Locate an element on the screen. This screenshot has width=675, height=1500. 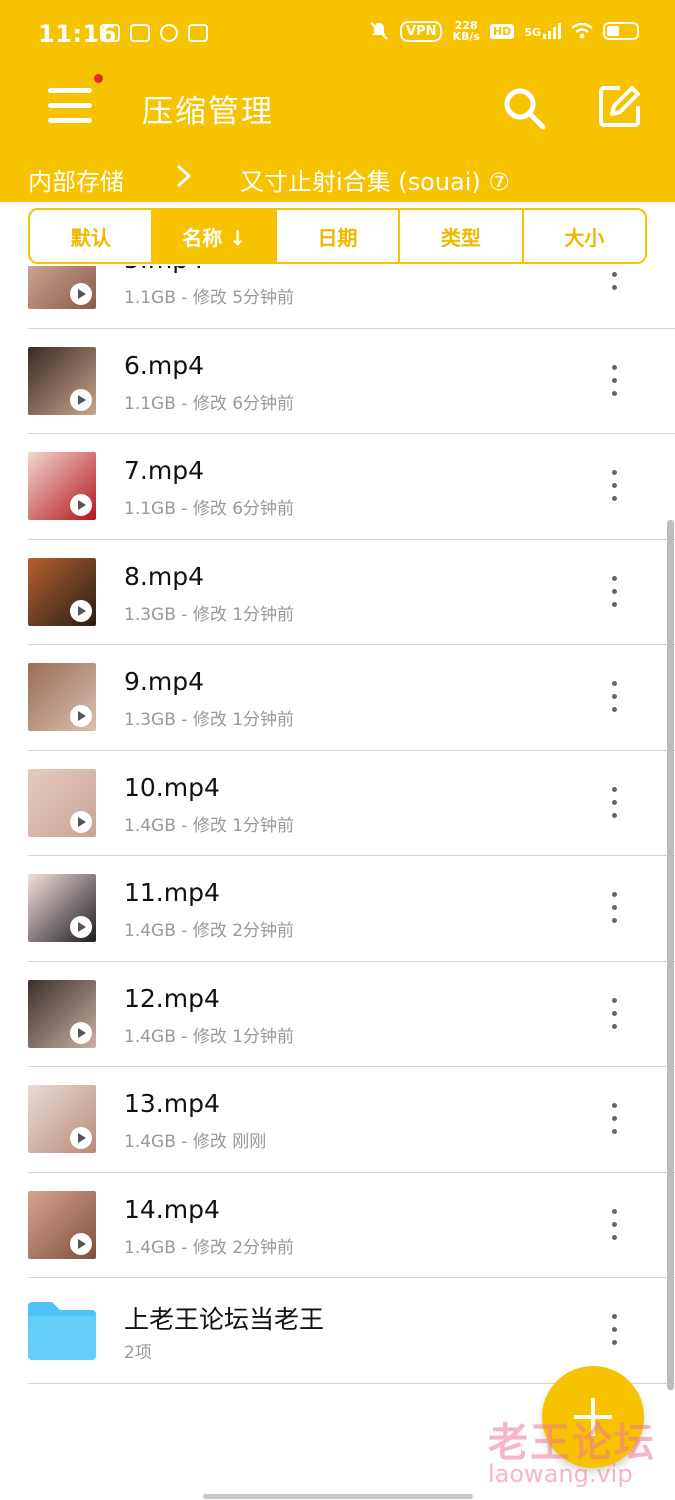
cloud-app-icon is located at coordinates (110, 33).